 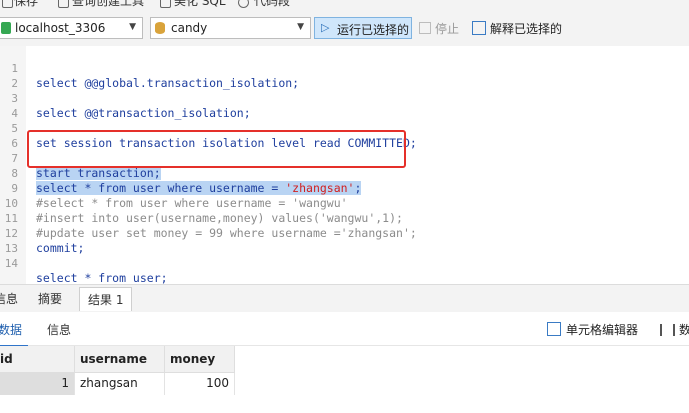 What do you see at coordinates (344, 75) in the screenshot?
I see `editor-line: 2` at bounding box center [344, 75].